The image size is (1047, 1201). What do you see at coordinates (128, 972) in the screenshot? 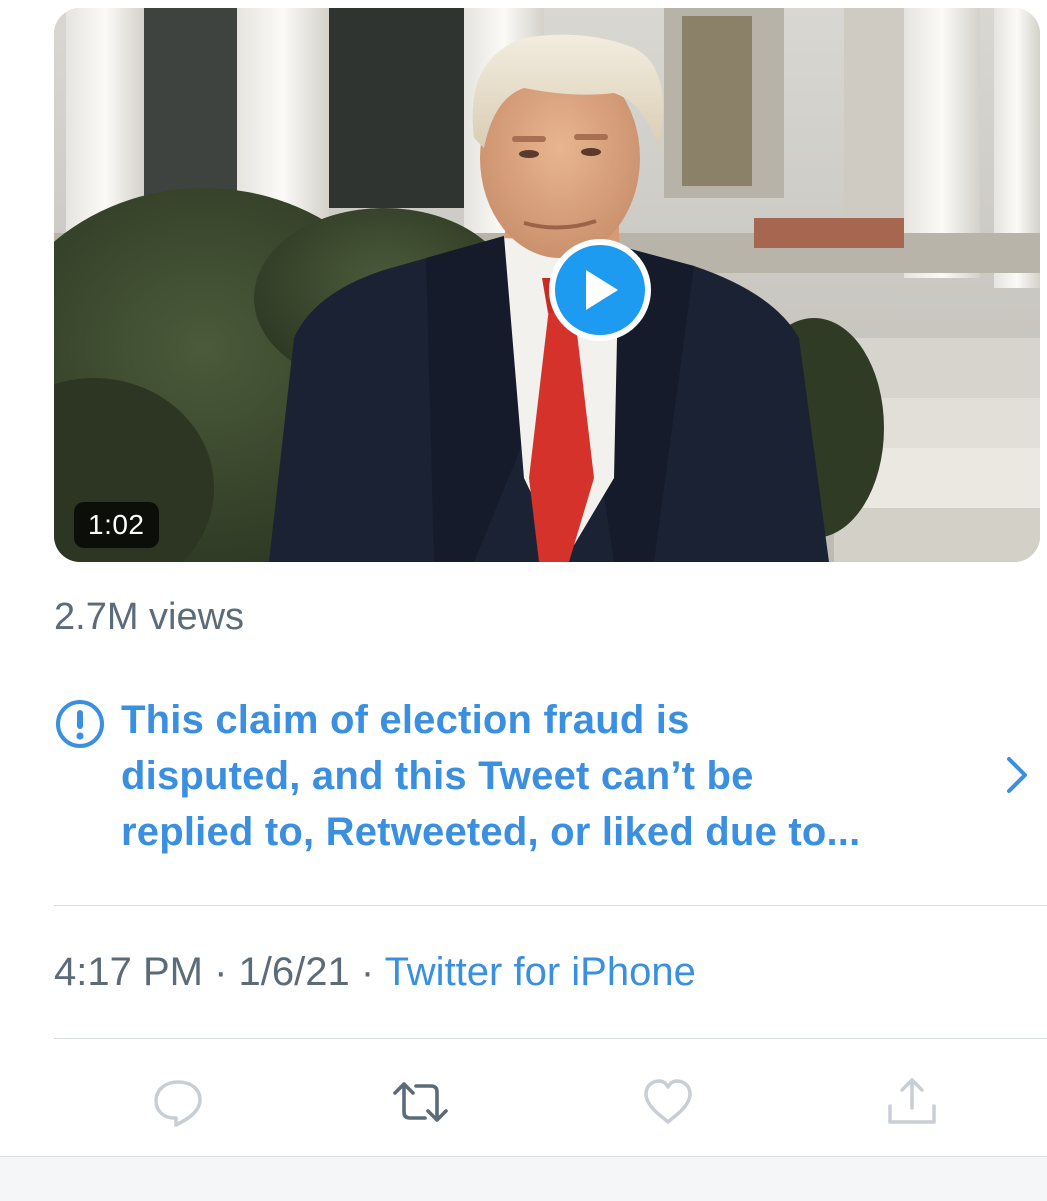
I see `tweet-time: 4:17 PM` at bounding box center [128, 972].